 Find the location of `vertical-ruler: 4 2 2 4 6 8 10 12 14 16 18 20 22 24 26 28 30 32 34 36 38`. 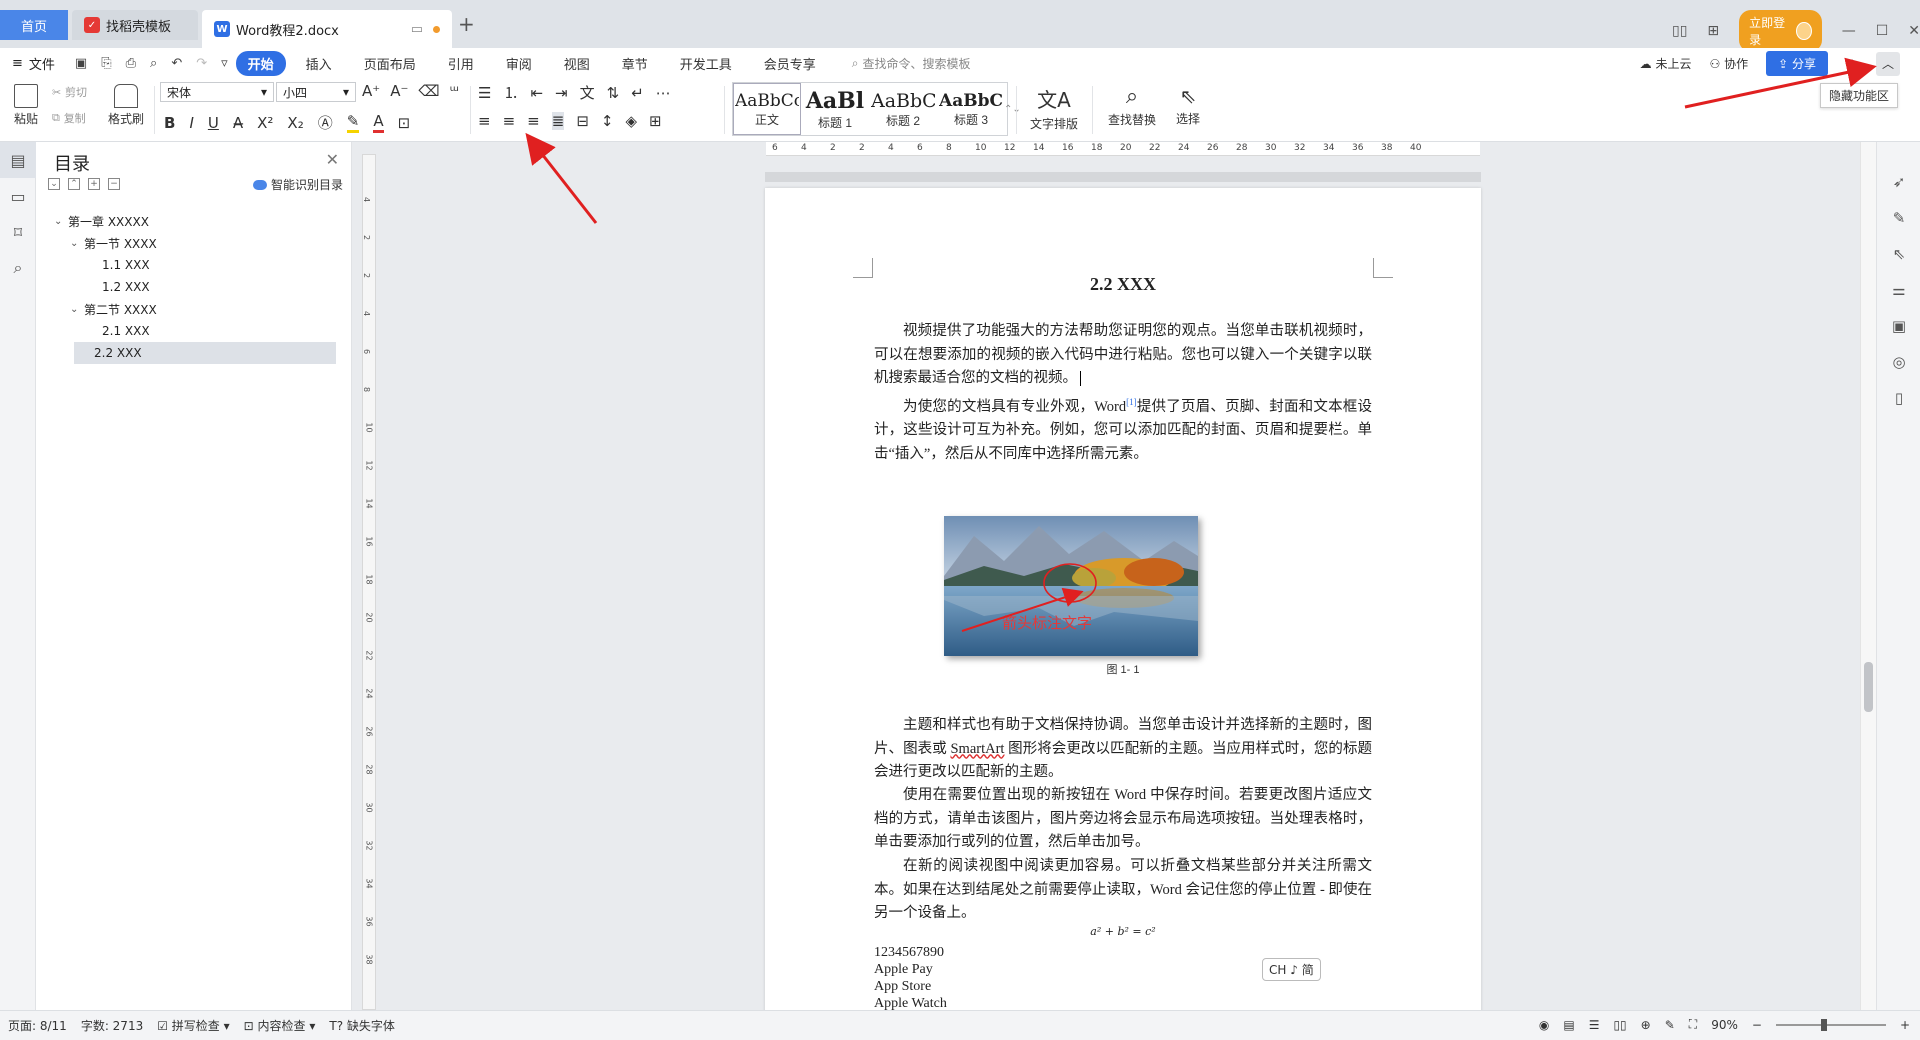

vertical-ruler: 4 2 2 4 6 8 10 12 14 16 18 20 22 24 26 28 30 32 34 36 38 is located at coordinates (369, 582).